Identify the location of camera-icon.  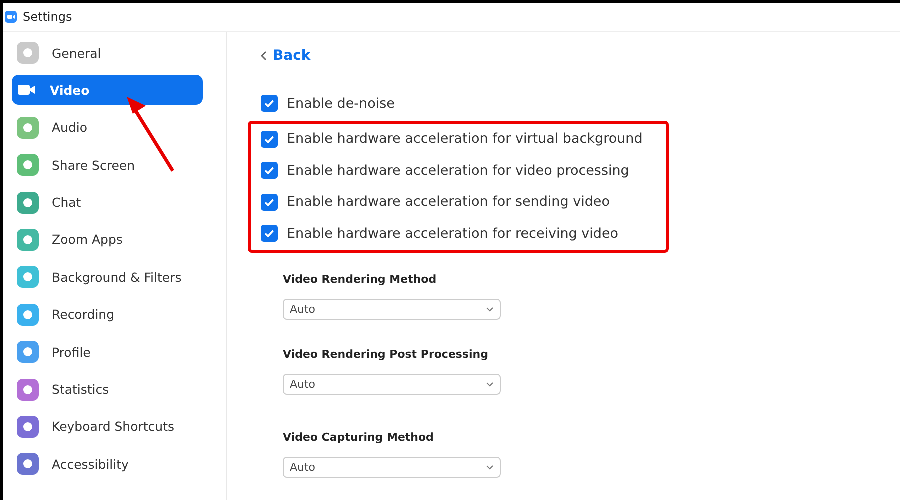
(27, 90).